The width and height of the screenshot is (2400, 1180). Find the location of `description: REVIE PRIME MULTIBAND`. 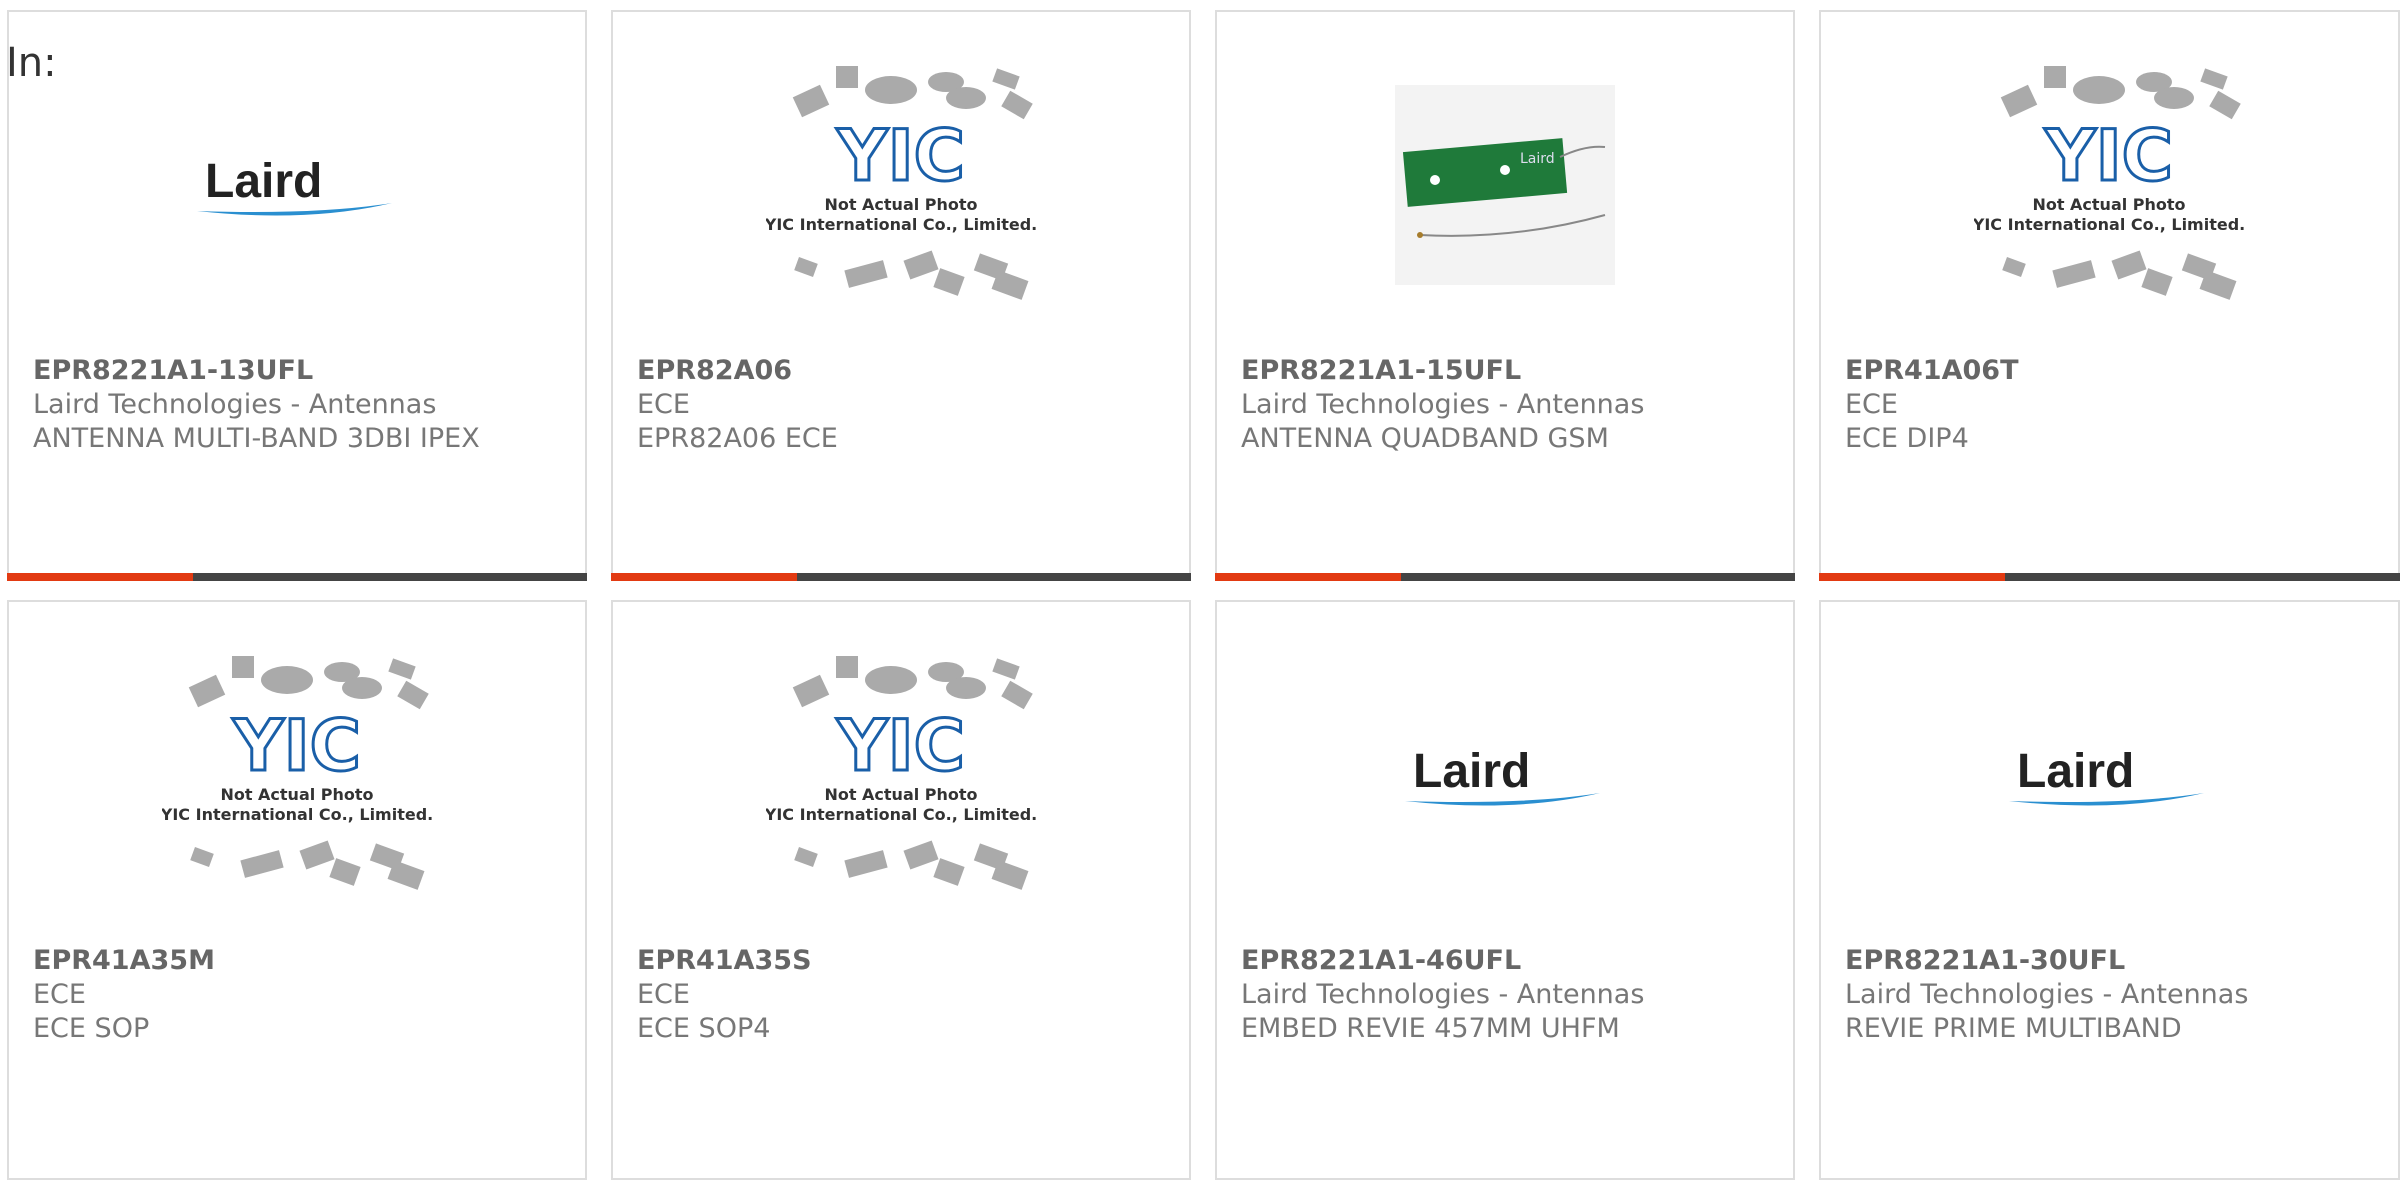

description: REVIE PRIME MULTIBAND is located at coordinates (2013, 1028).